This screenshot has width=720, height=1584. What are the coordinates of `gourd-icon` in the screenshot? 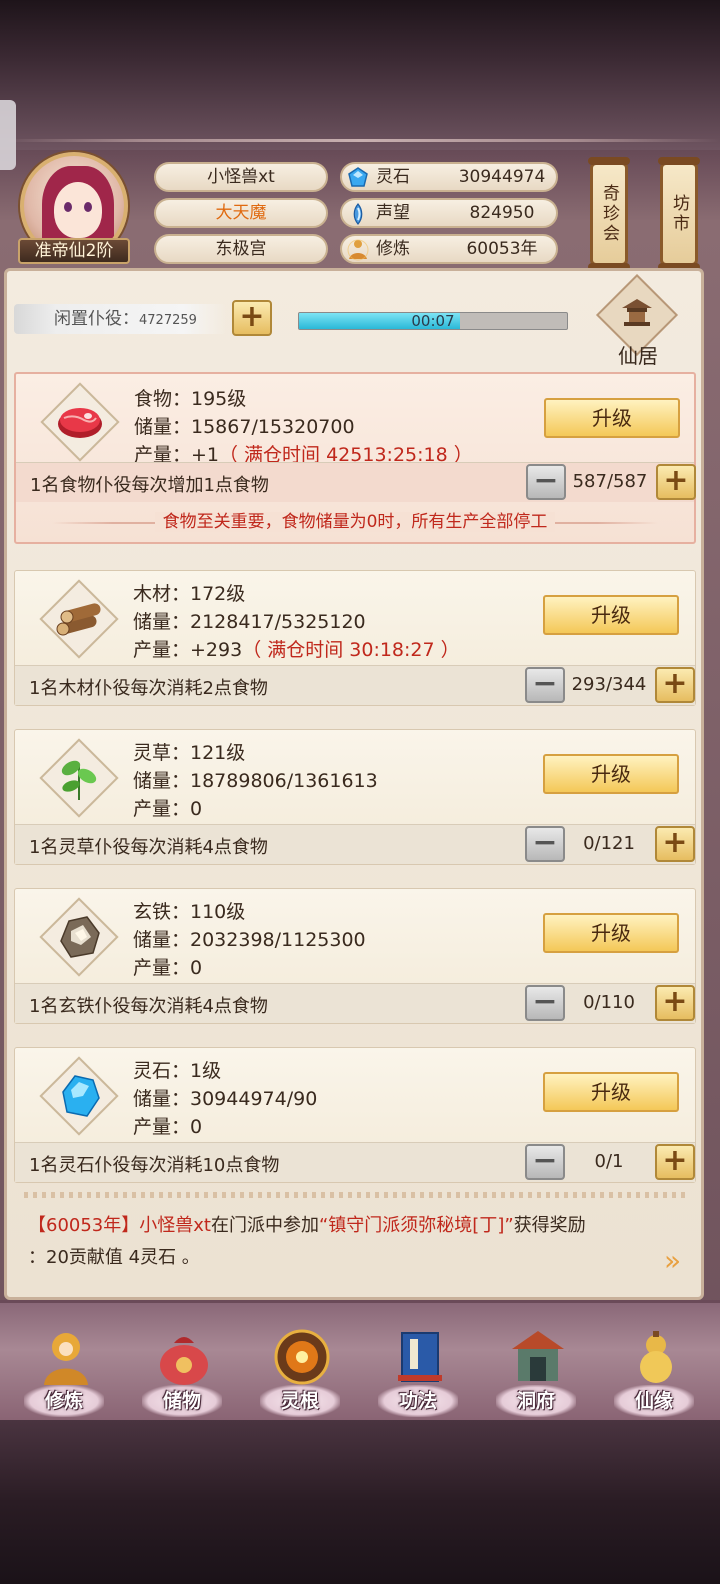 It's located at (656, 1357).